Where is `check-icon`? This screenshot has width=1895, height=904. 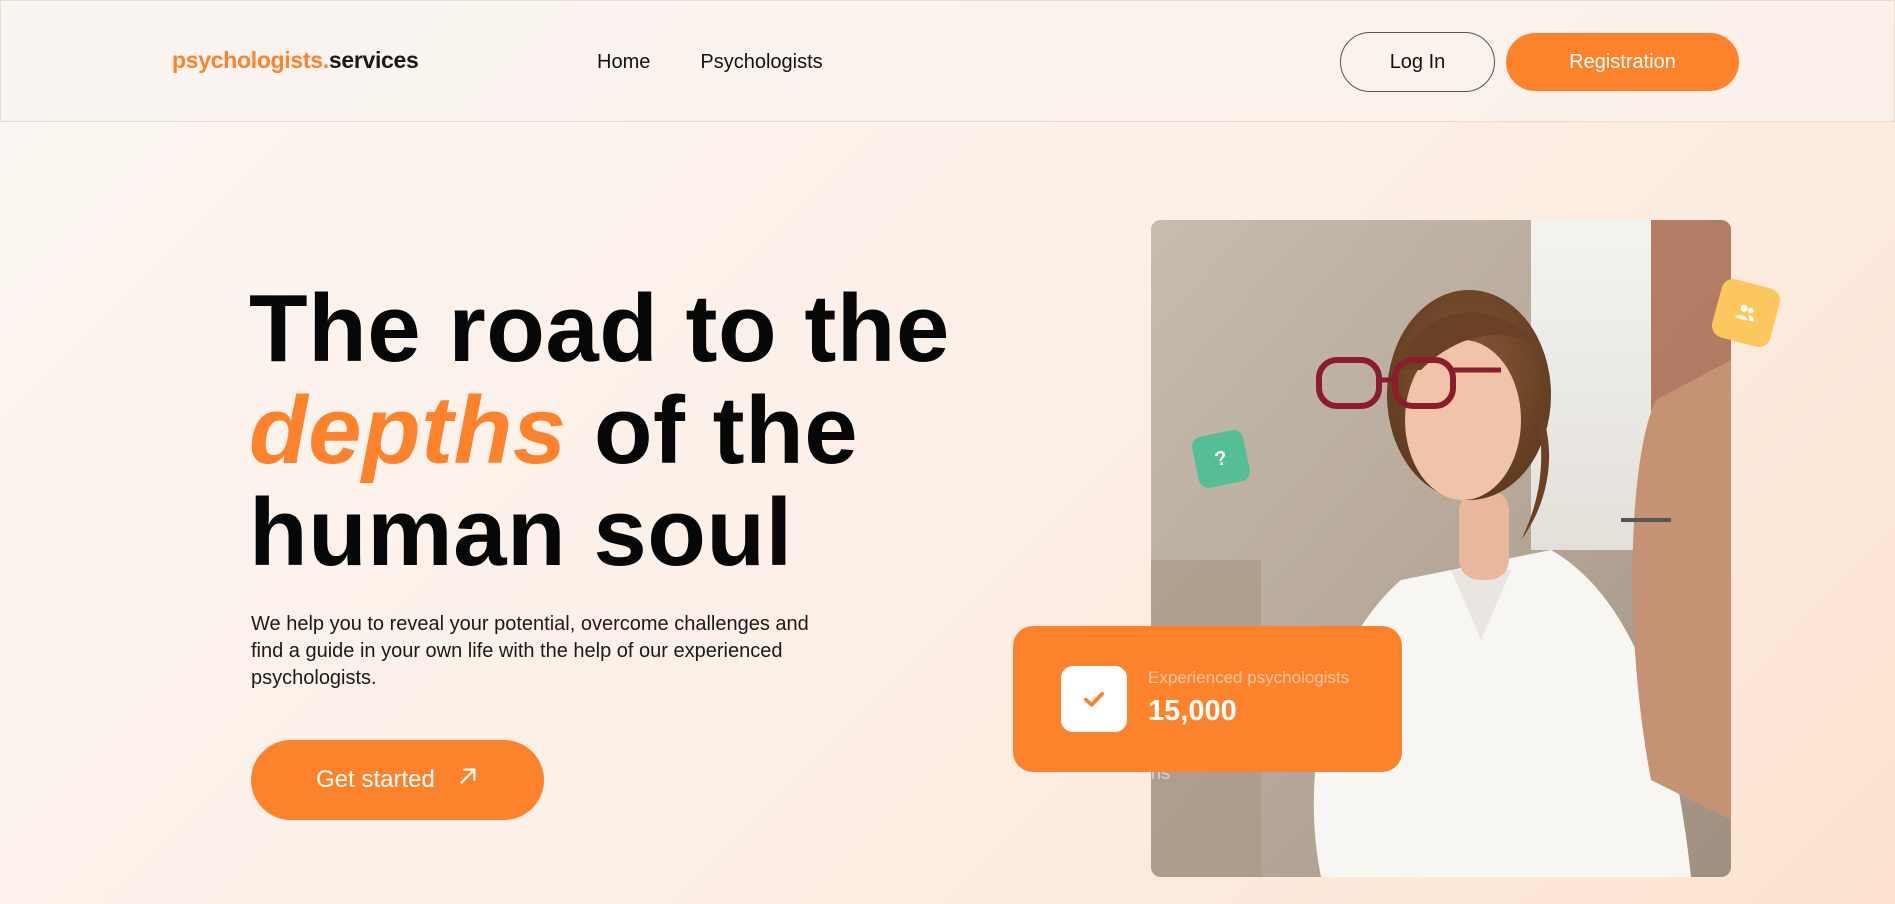 check-icon is located at coordinates (1094, 699).